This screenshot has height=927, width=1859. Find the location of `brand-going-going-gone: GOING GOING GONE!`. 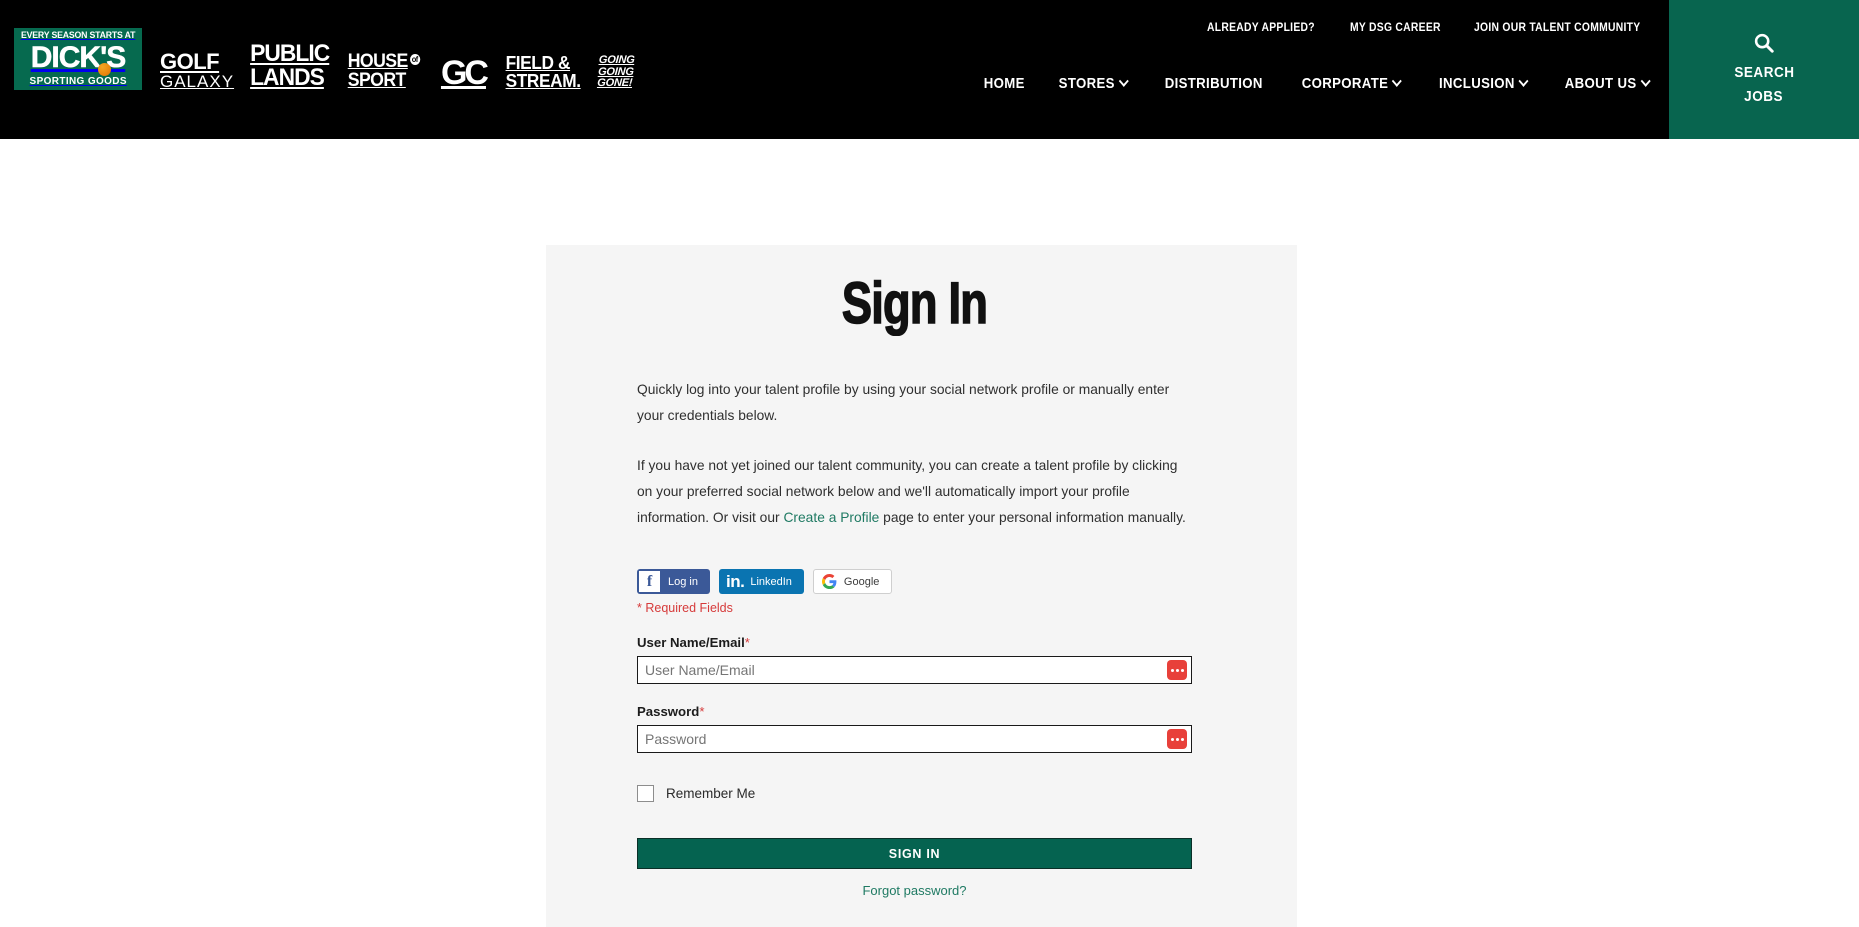

brand-going-going-gone: GOING GOING GONE! is located at coordinates (615, 72).